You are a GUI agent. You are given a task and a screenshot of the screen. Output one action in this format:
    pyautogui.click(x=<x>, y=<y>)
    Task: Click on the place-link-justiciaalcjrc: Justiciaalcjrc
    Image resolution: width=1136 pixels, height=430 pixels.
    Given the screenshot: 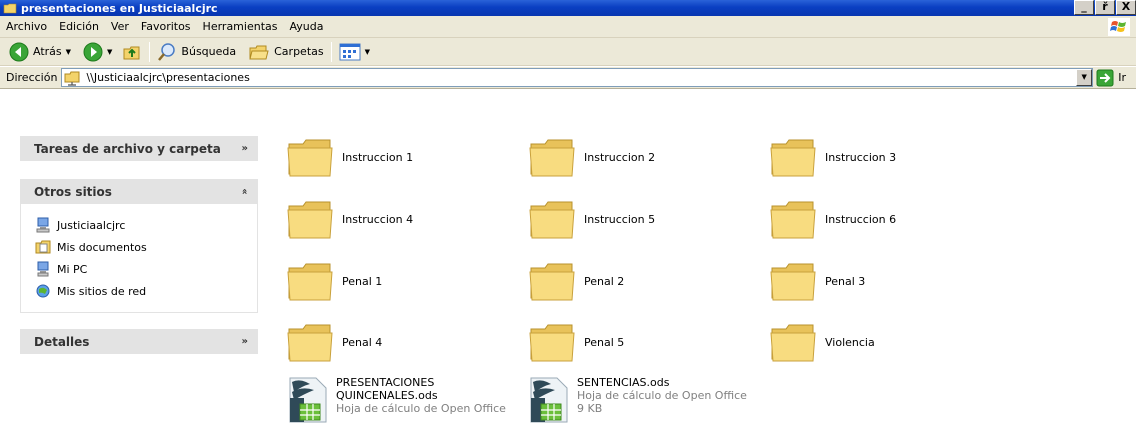 What is the action you would take?
    pyautogui.click(x=146, y=225)
    